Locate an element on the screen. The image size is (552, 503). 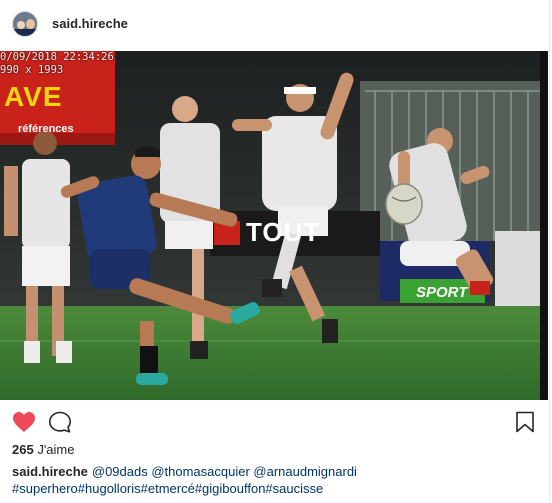
action-bar is located at coordinates (275, 421).